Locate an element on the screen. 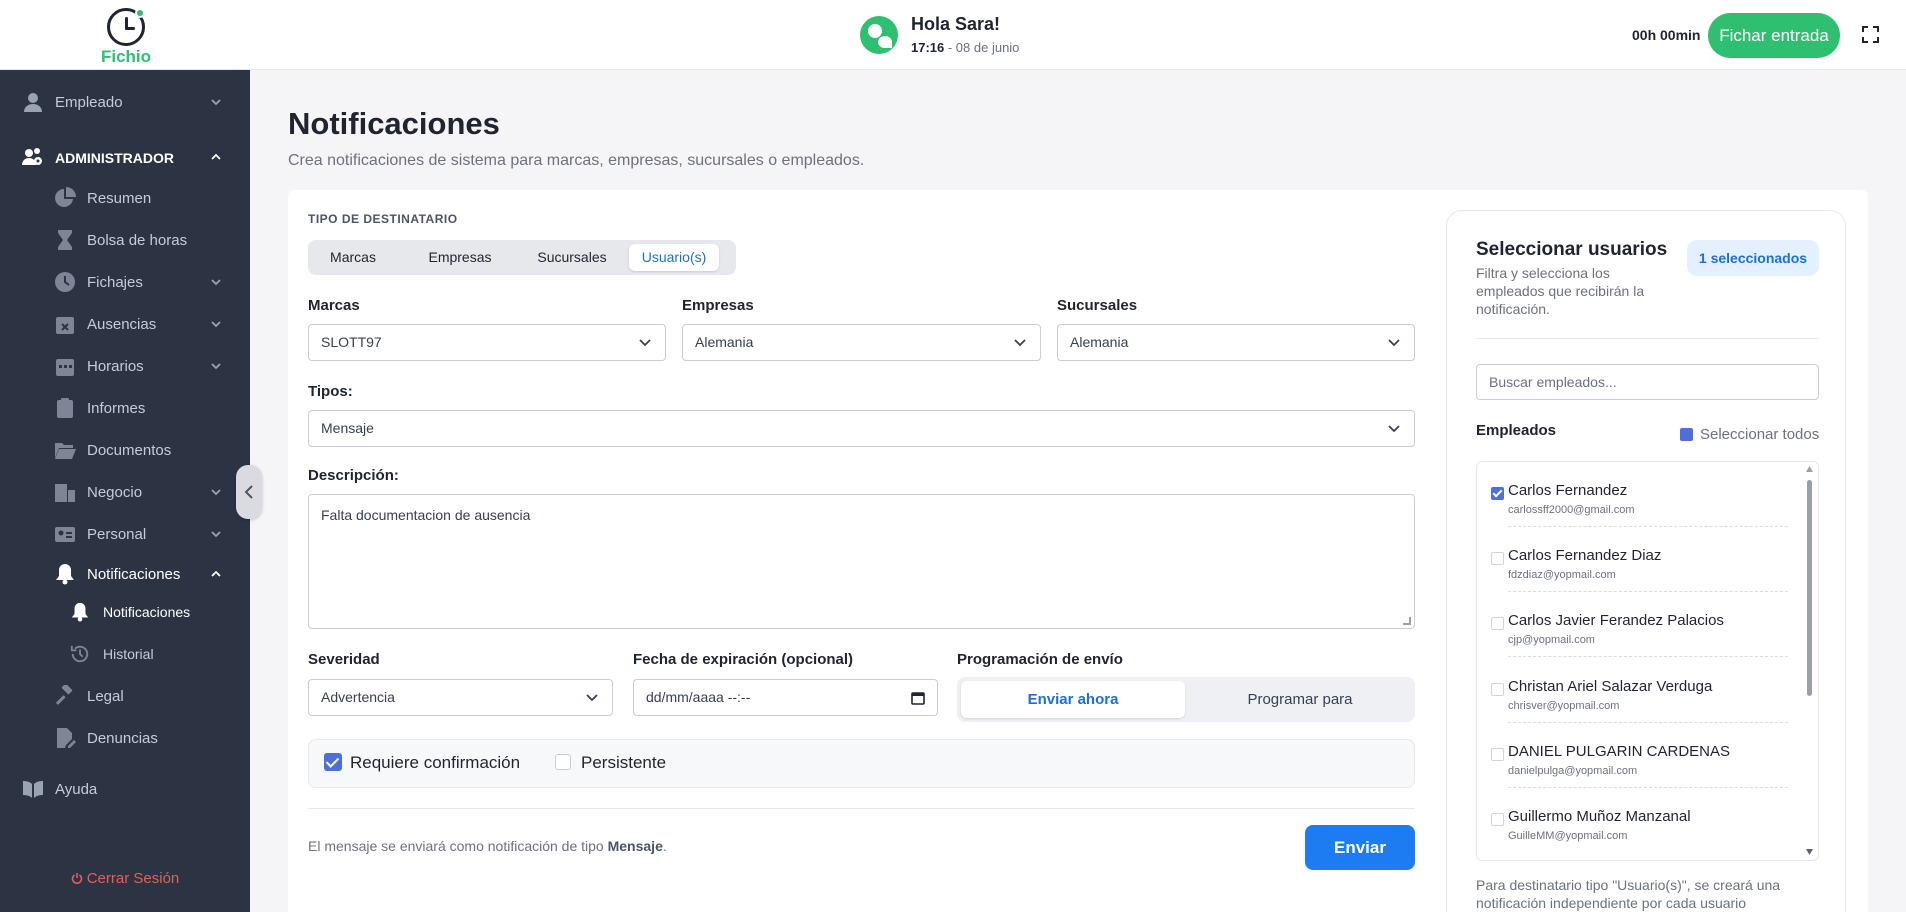  sidebar-item-ayuda: Ayuda is located at coordinates (125, 789).